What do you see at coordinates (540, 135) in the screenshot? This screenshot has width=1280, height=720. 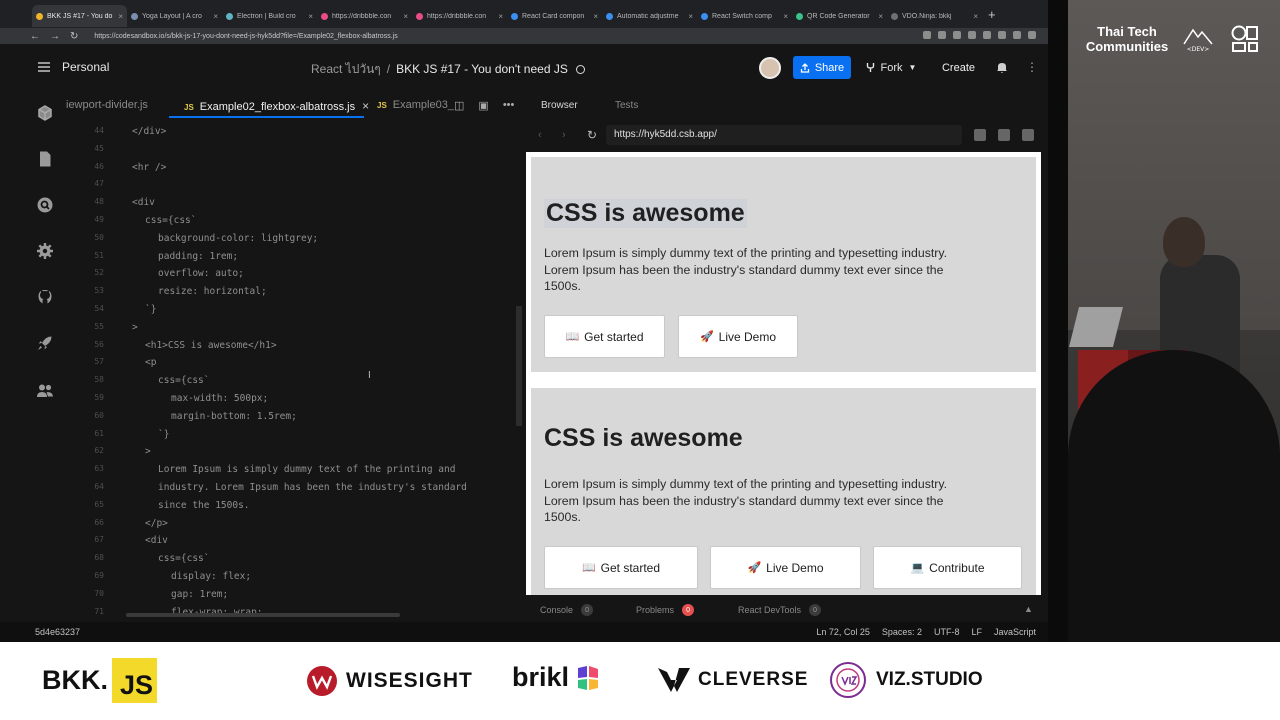 I see `back-icon: ‹` at bounding box center [540, 135].